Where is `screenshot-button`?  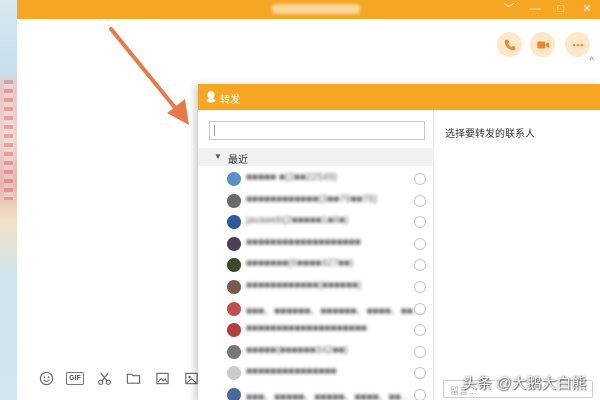
screenshot-button is located at coordinates (104, 378).